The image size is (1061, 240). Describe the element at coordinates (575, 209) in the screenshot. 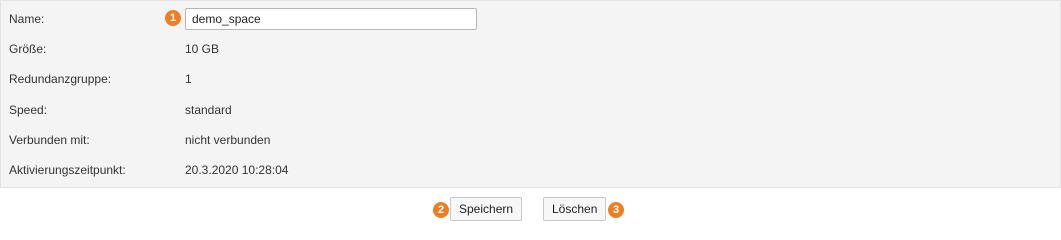

I see `delete-button: Löschen` at that location.